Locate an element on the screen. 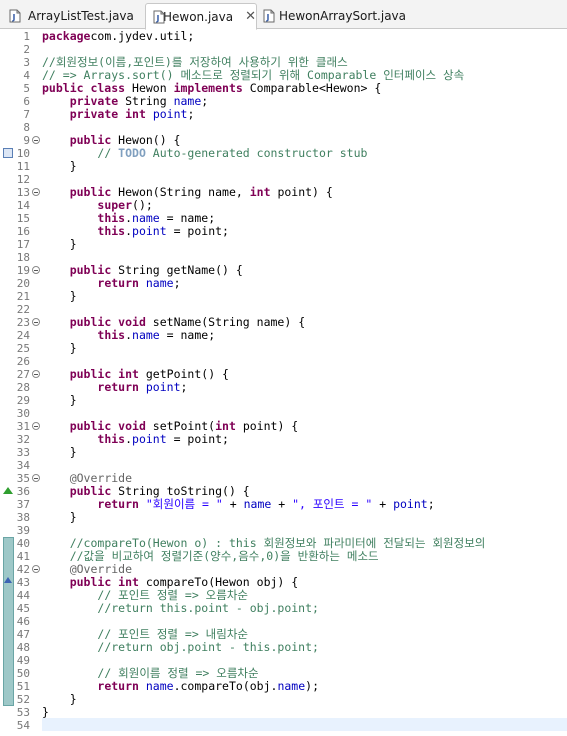 The width and height of the screenshot is (567, 736). line-number: 1 is located at coordinates (26, 36).